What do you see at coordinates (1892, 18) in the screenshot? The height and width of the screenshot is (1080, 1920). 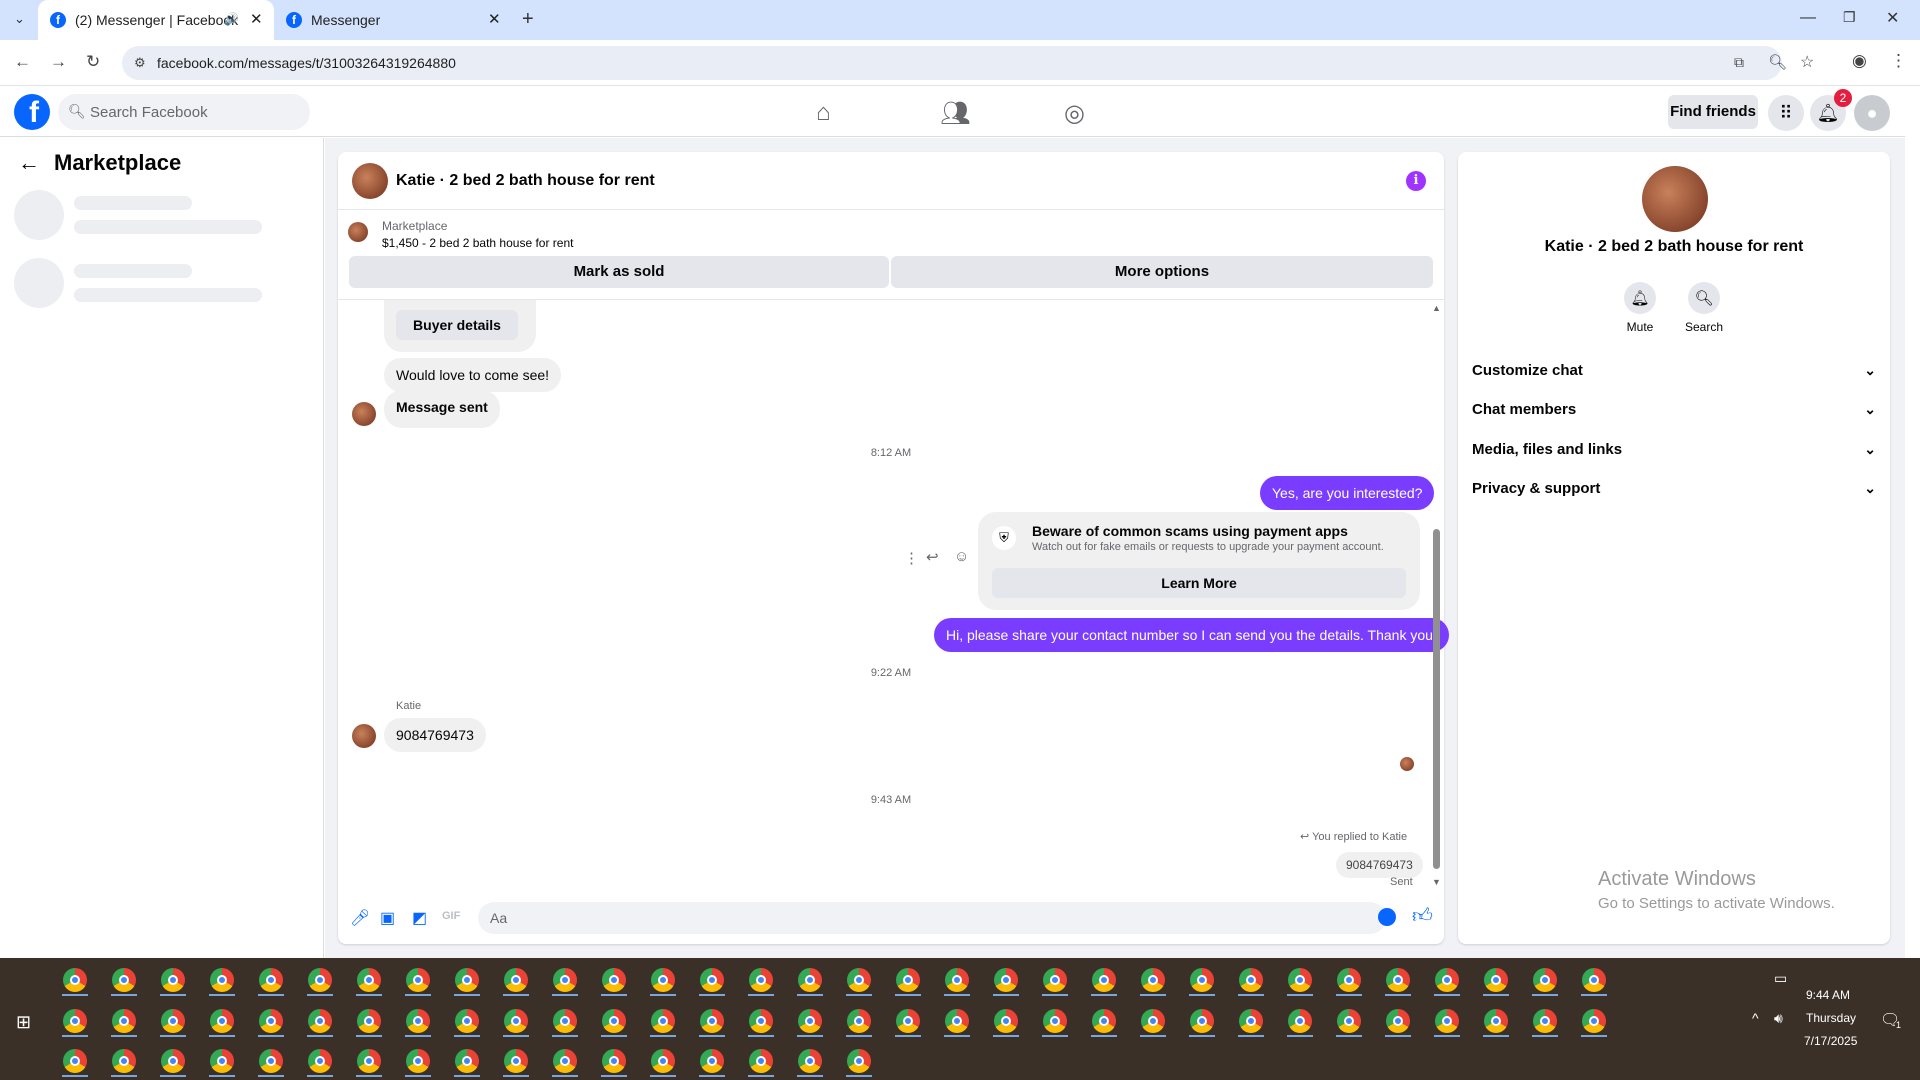 I see `close-window-icon: ✕` at bounding box center [1892, 18].